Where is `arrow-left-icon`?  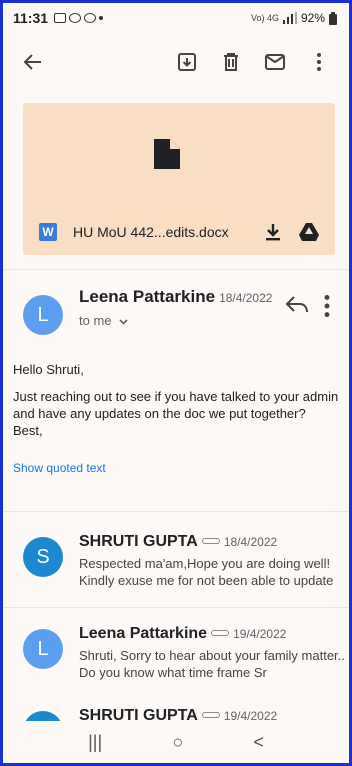 arrow-left-icon is located at coordinates (32, 62).